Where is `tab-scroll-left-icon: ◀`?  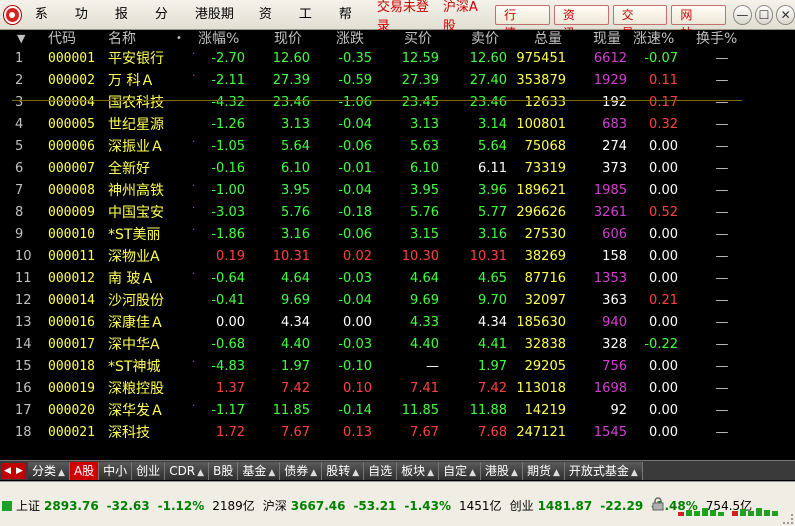 tab-scroll-left-icon: ◀ is located at coordinates (7, 470).